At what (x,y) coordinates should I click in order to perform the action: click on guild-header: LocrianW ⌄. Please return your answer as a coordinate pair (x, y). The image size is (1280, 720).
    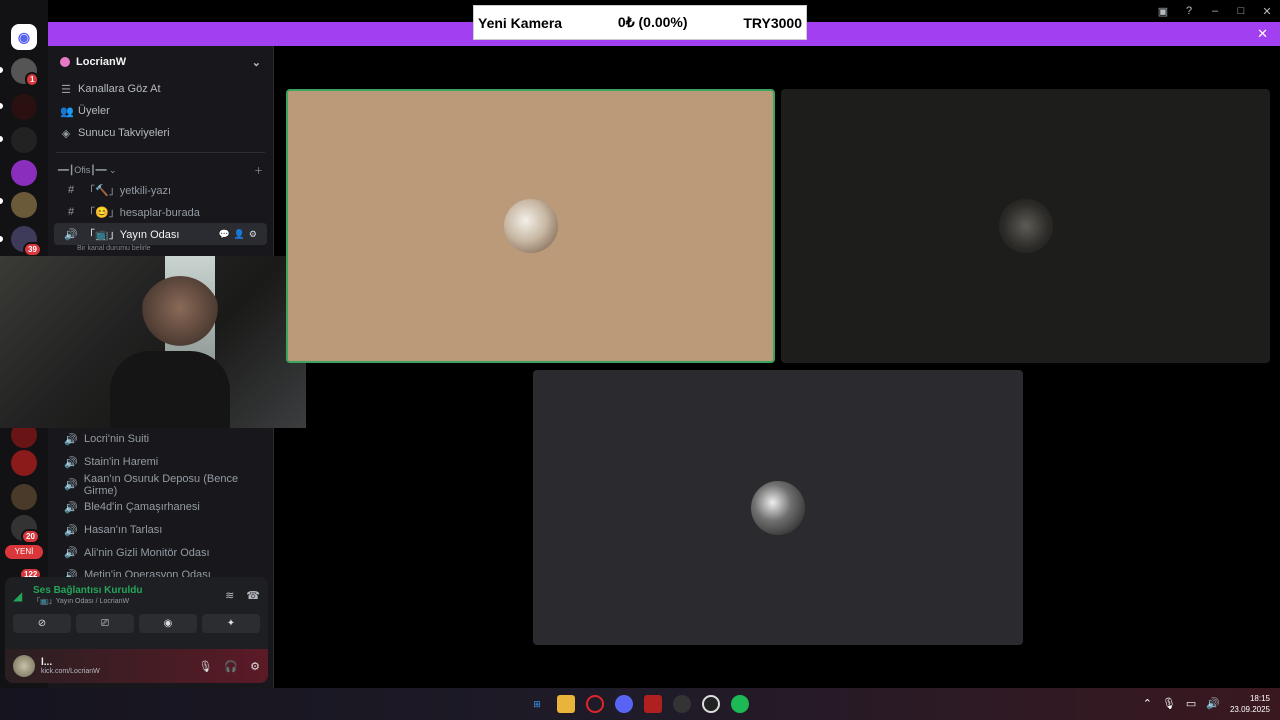
    Looking at the image, I should click on (160, 62).